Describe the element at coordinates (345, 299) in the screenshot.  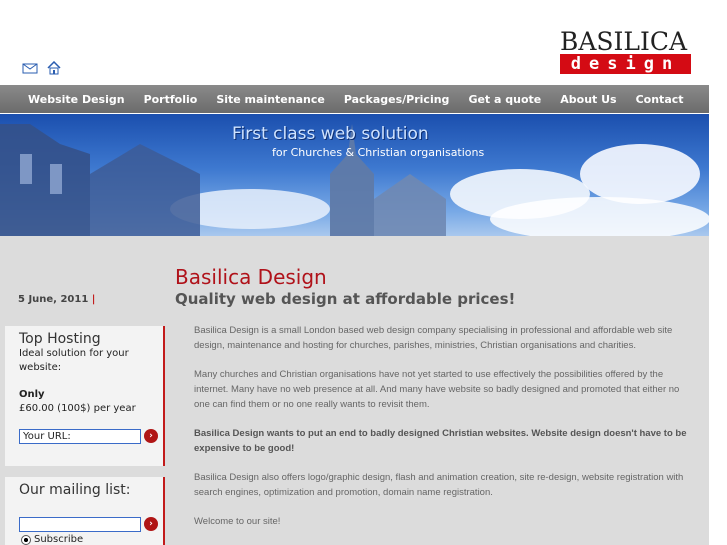
I see `page-subtitle: Quality web design at affordable prices!` at that location.